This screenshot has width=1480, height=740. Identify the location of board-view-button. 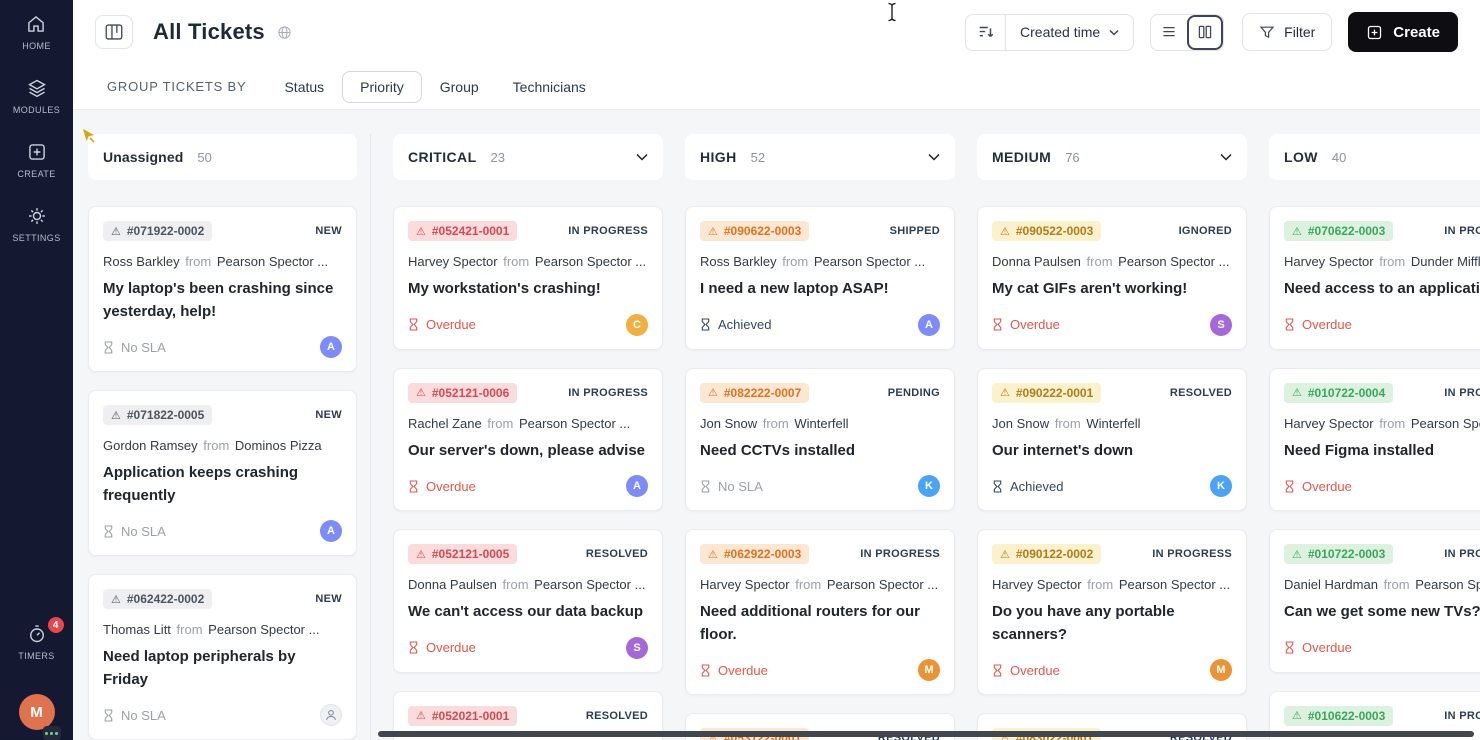
(1205, 32).